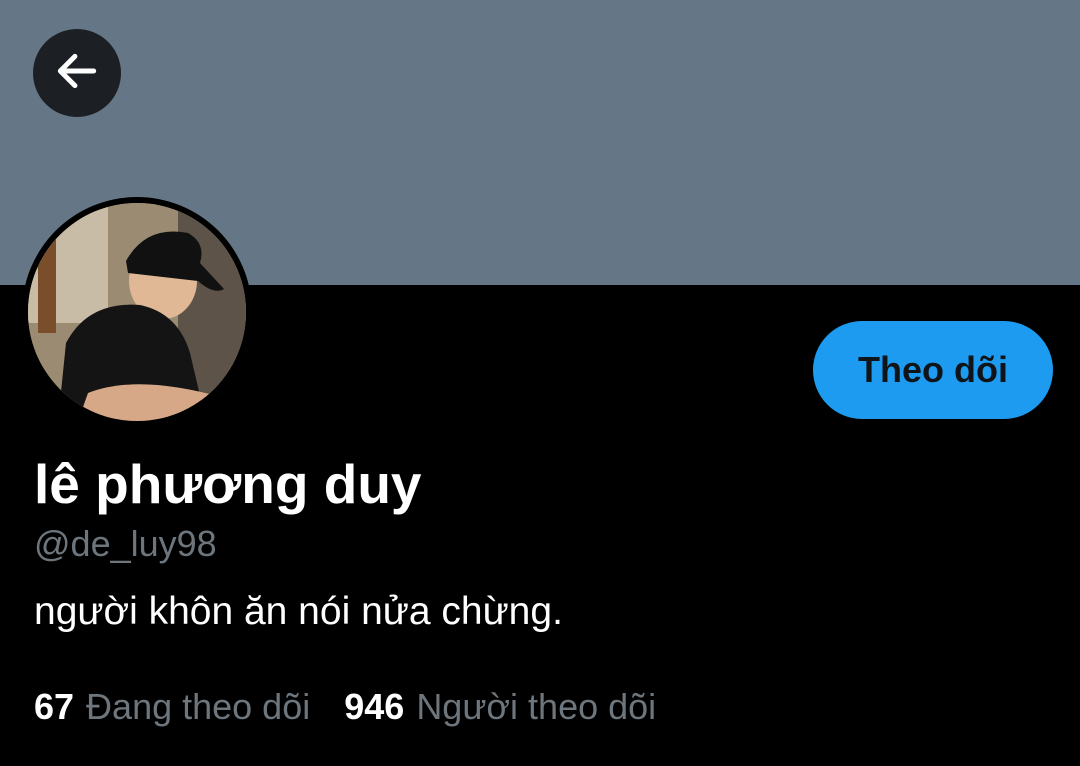 The width and height of the screenshot is (1080, 766). What do you see at coordinates (374, 706) in the screenshot?
I see `followers-count: 946` at bounding box center [374, 706].